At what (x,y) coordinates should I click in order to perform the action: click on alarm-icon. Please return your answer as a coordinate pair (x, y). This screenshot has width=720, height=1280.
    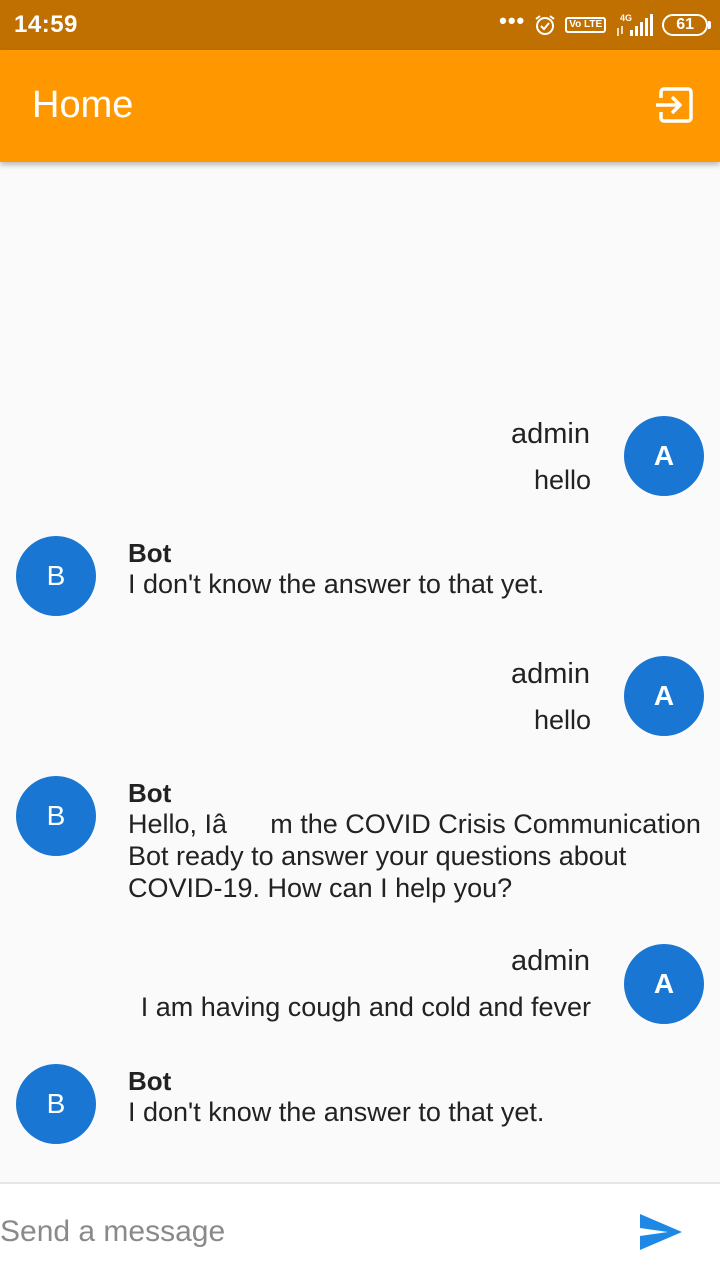
    Looking at the image, I should click on (545, 25).